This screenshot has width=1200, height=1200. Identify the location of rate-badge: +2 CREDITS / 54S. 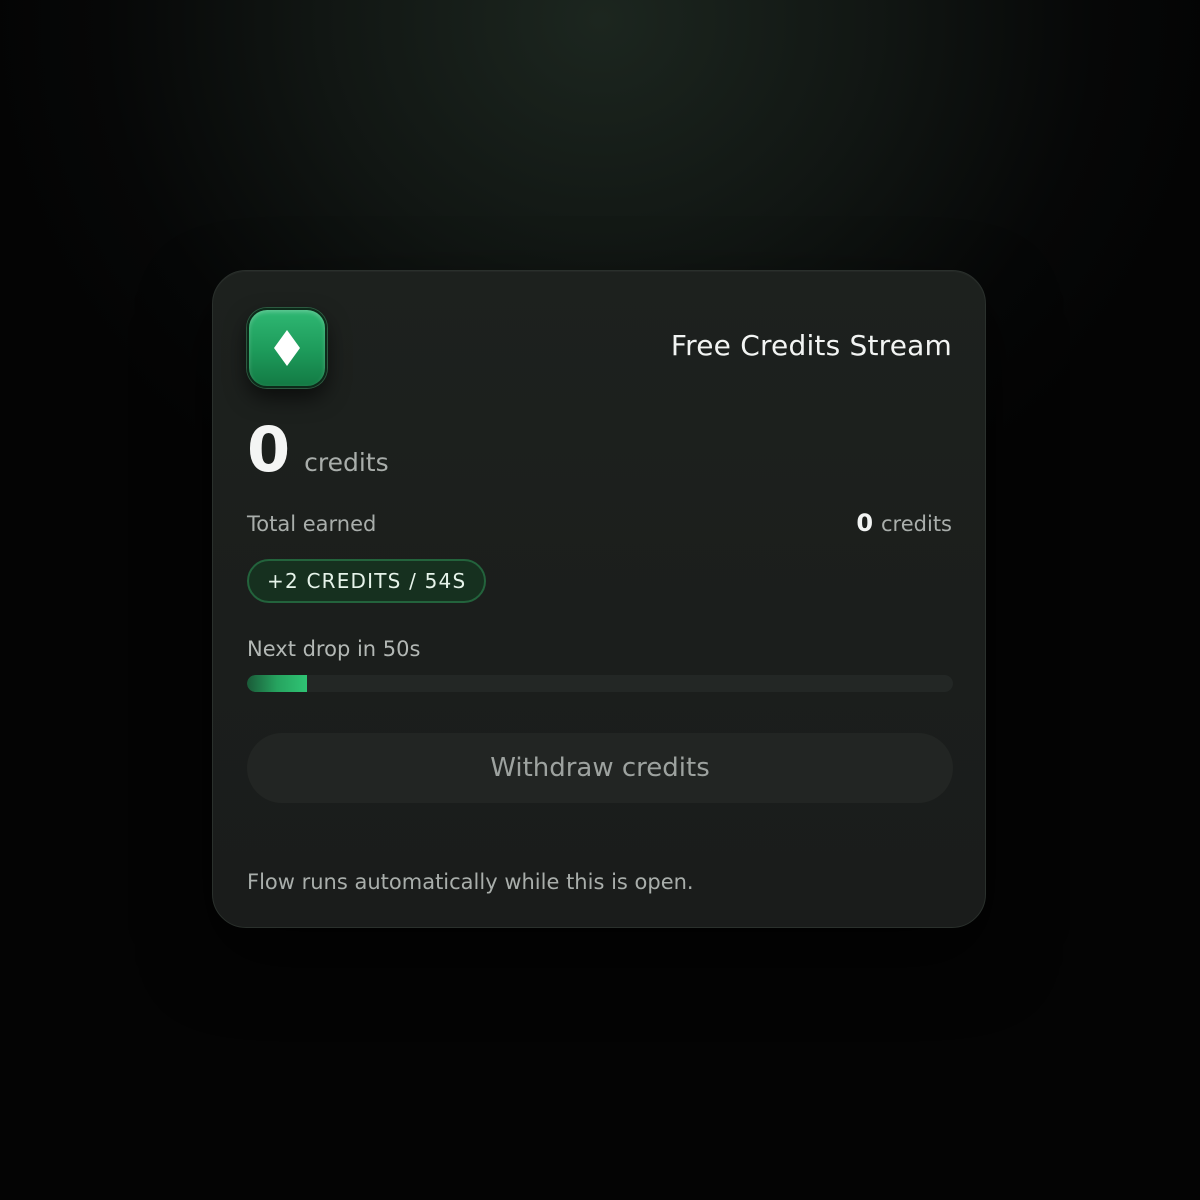
(367, 581).